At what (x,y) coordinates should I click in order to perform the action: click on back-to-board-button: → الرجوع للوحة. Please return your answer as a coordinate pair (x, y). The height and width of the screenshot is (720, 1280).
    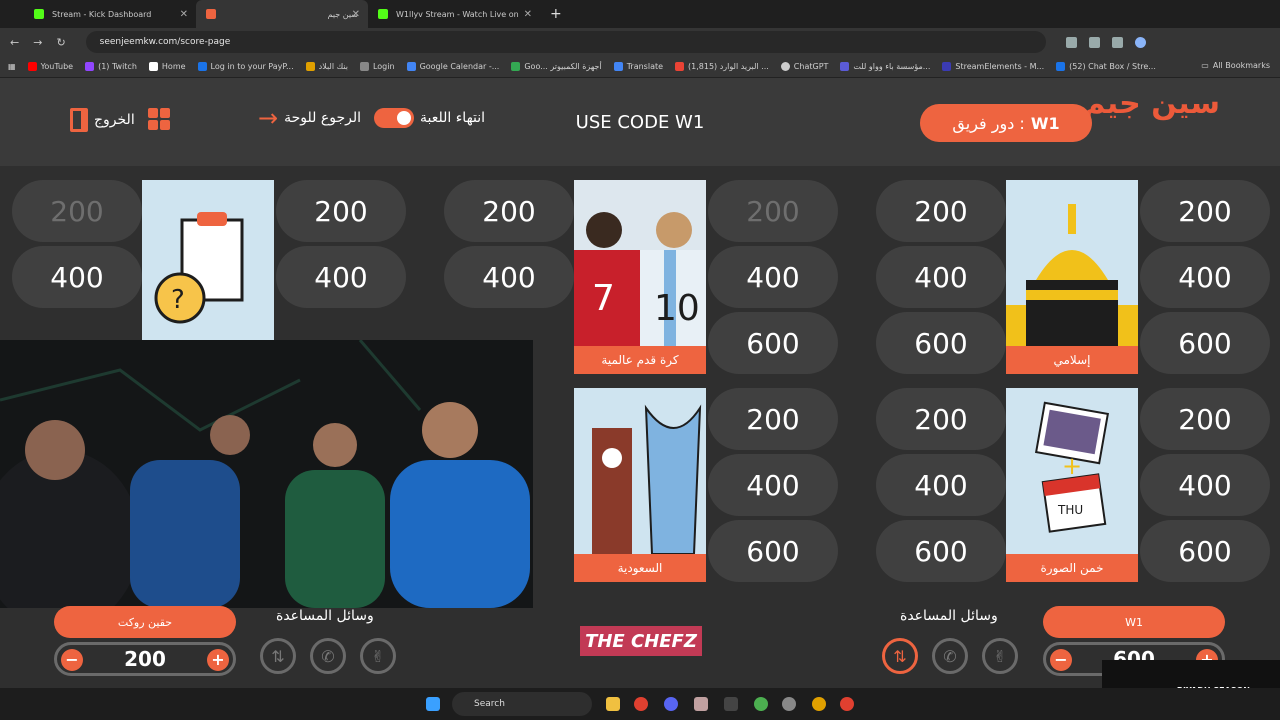
    Looking at the image, I should click on (309, 118).